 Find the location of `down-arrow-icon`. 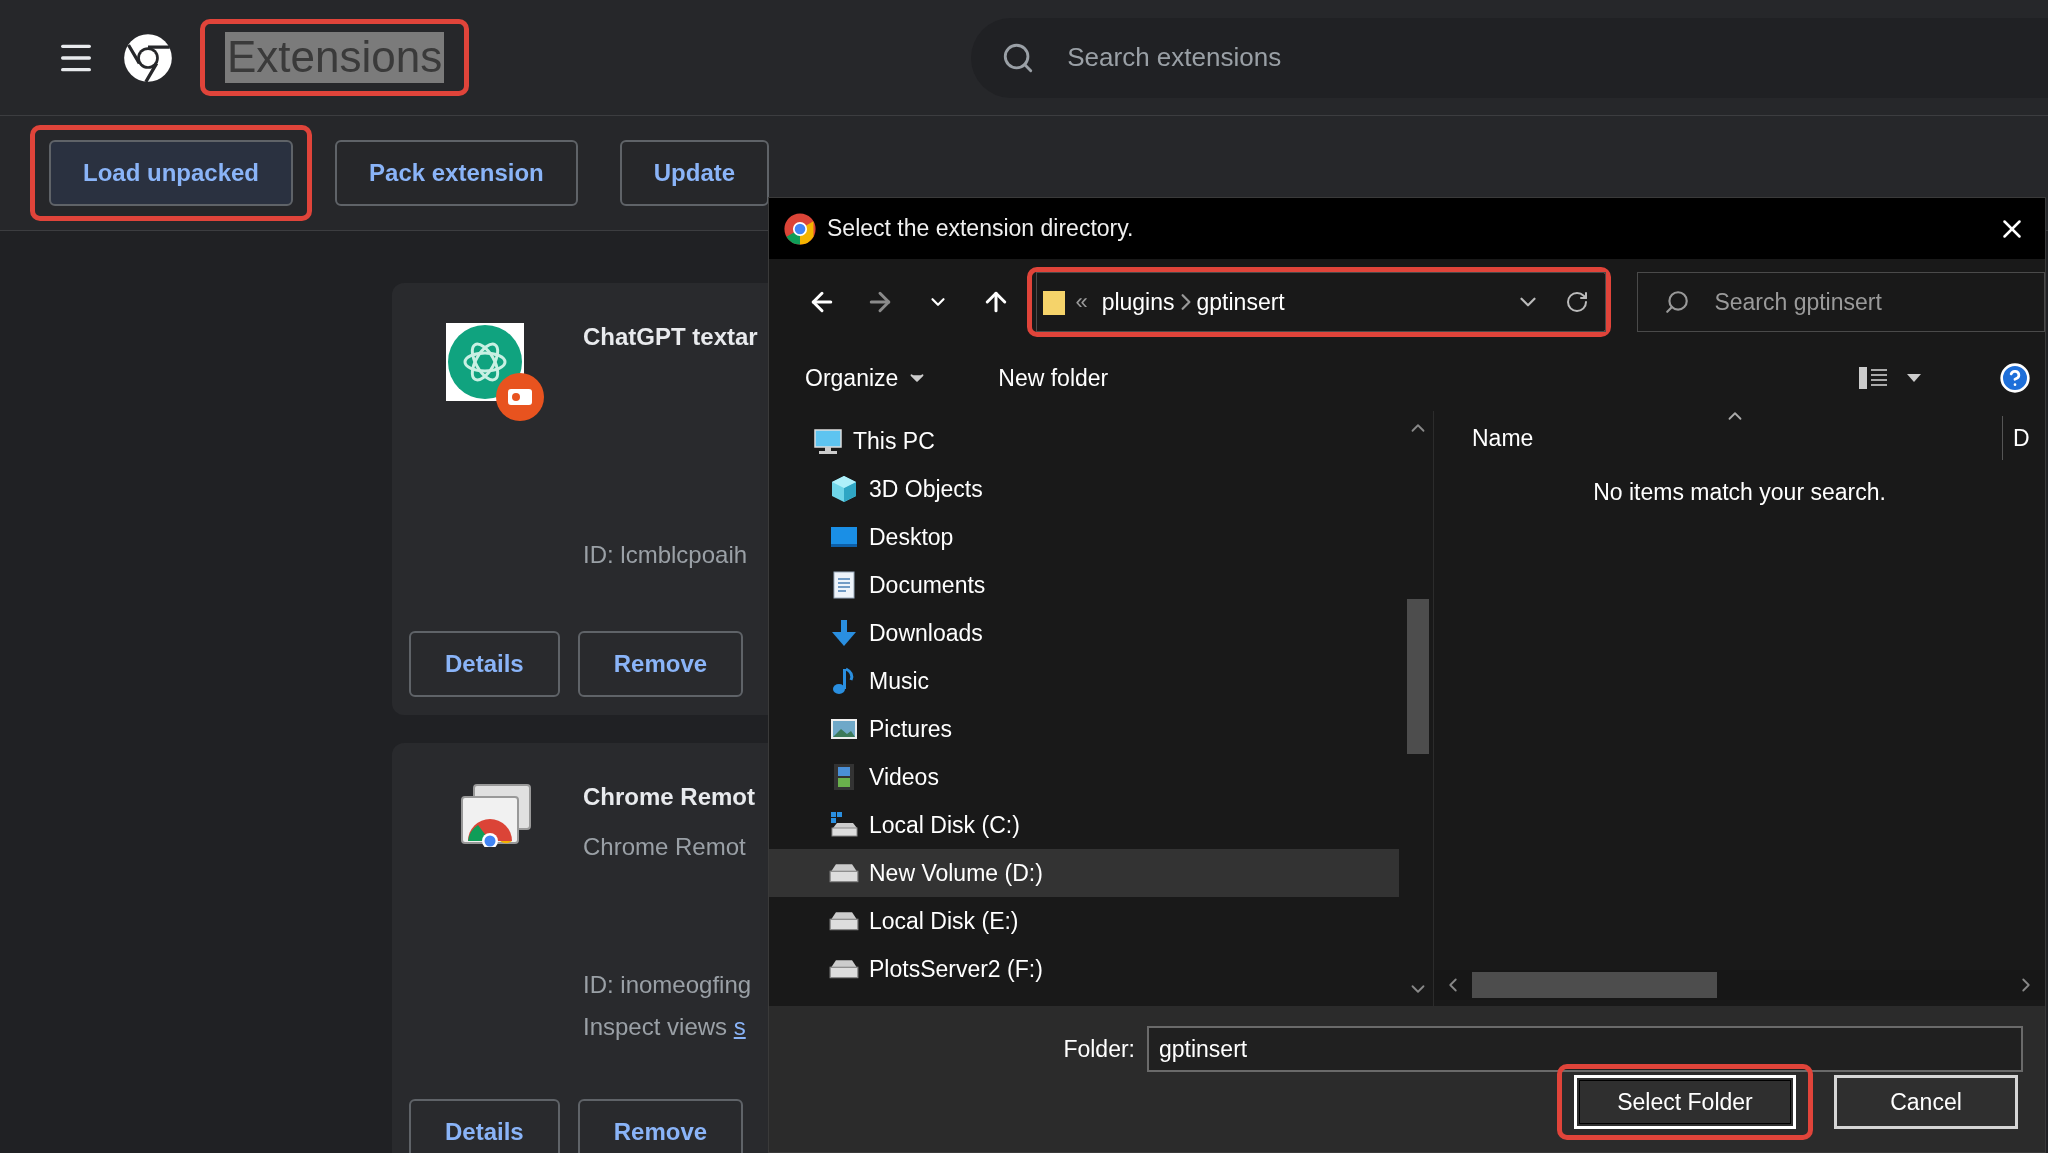

down-arrow-icon is located at coordinates (844, 633).